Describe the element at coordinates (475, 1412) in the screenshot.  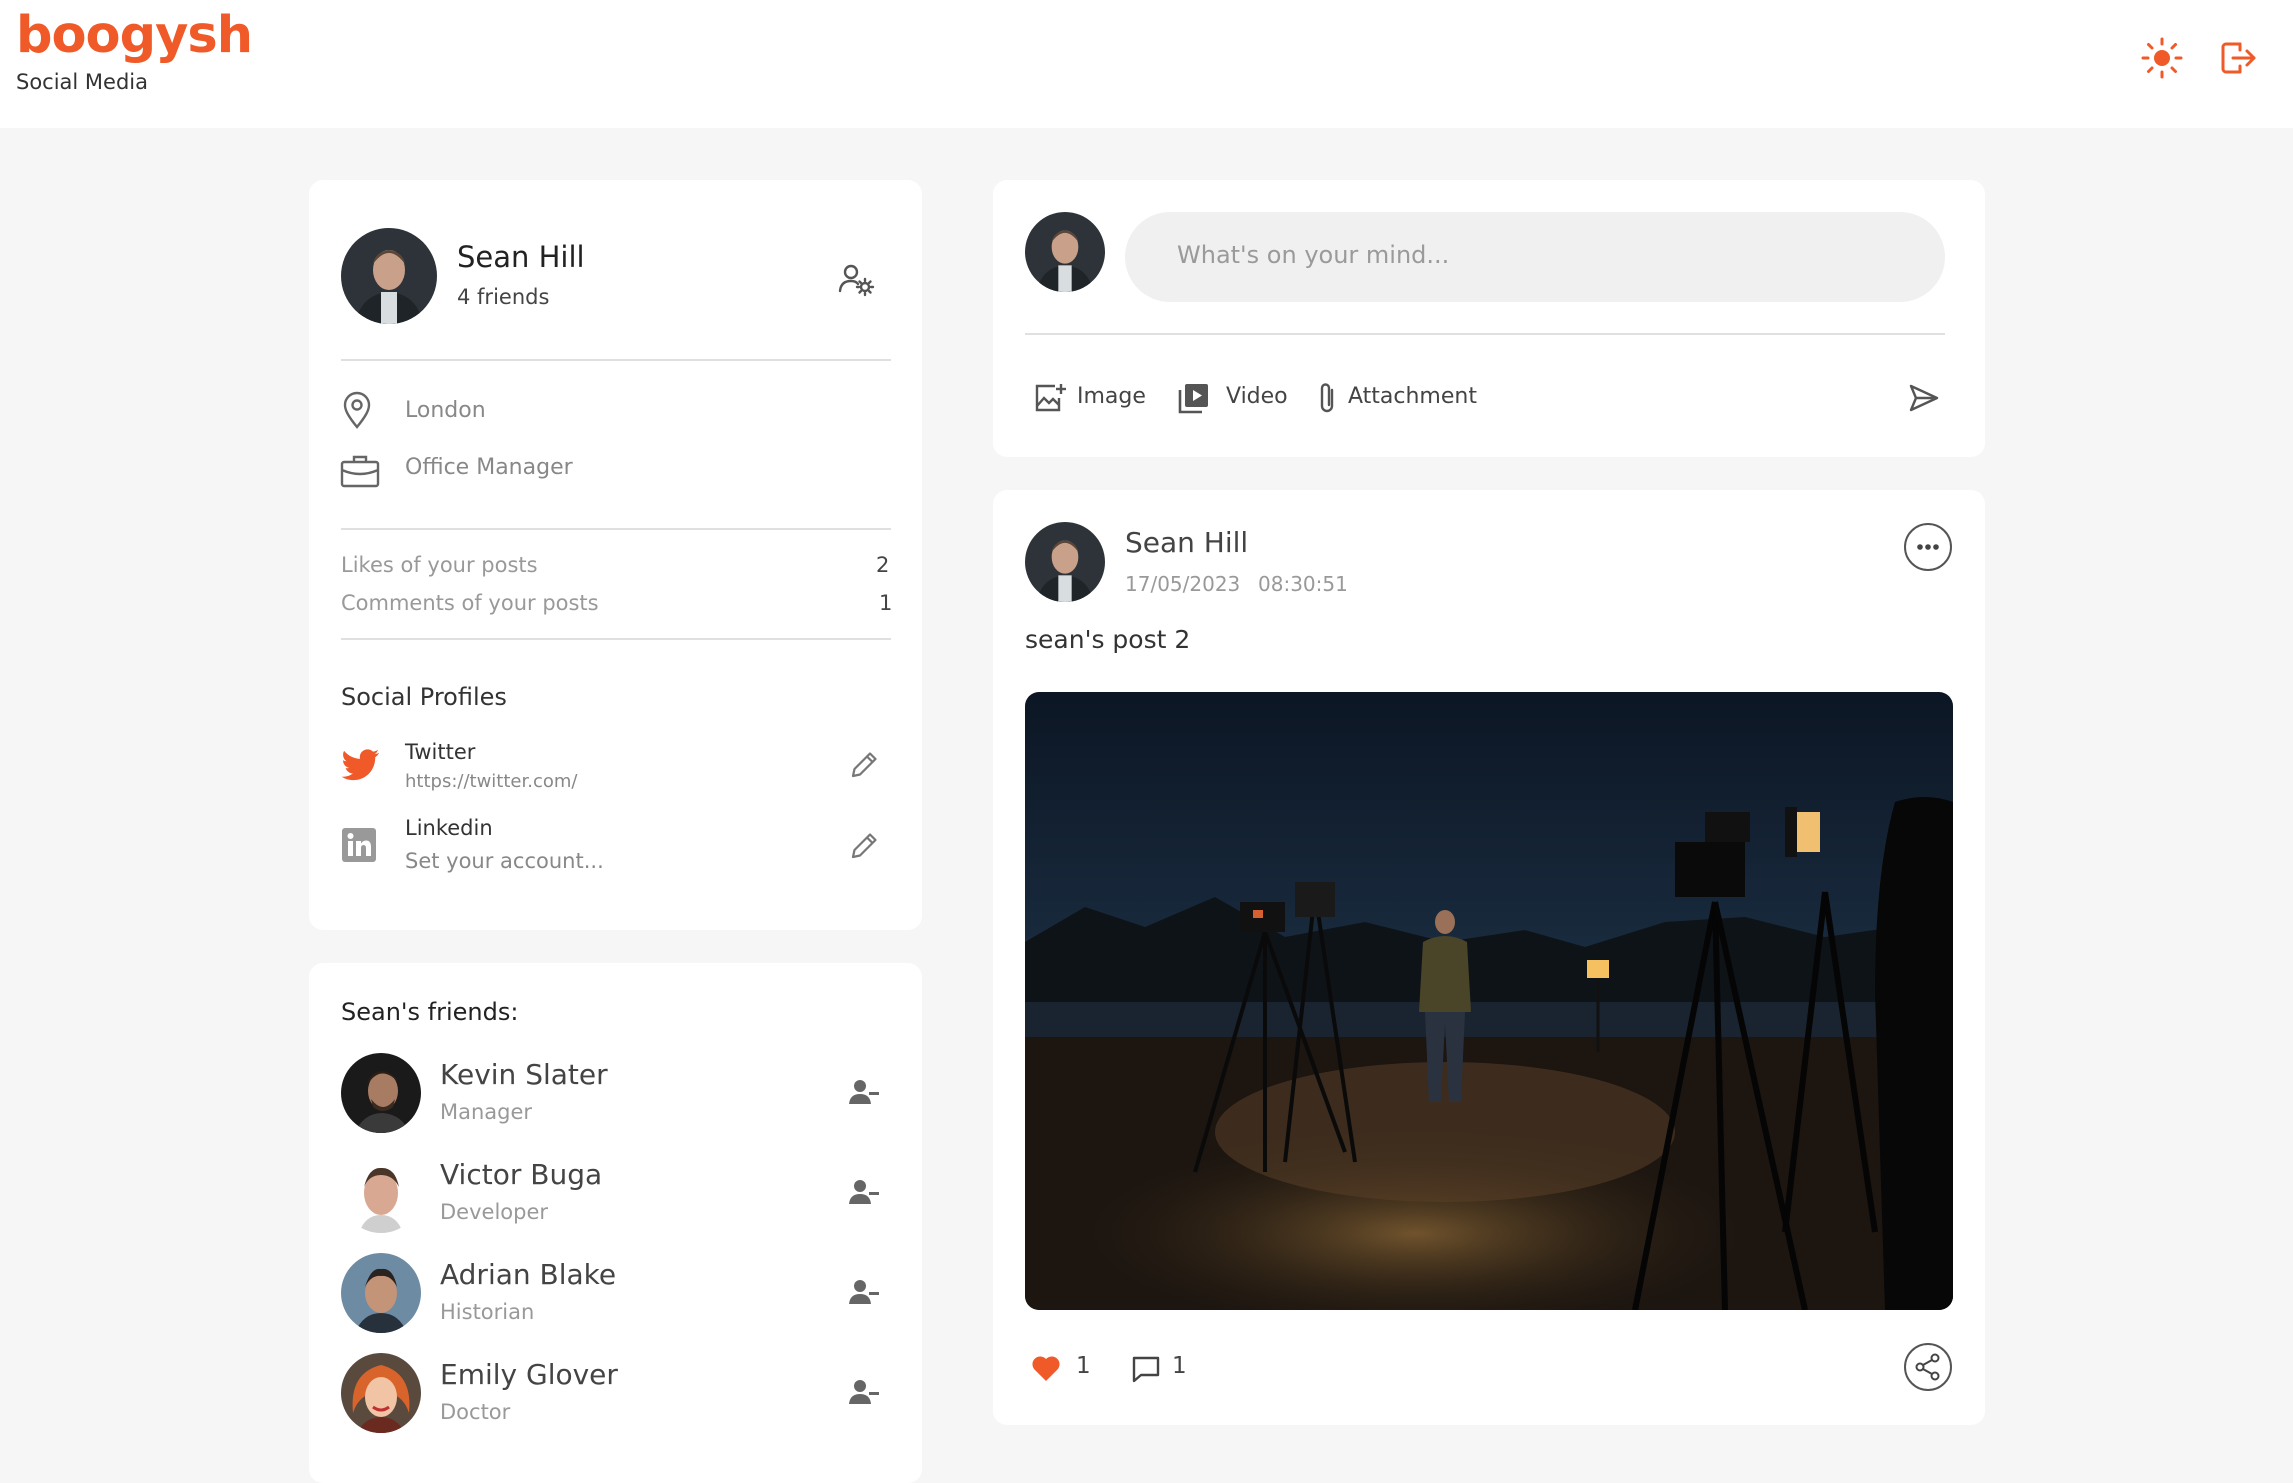
I see `friend-role: Doctor` at that location.